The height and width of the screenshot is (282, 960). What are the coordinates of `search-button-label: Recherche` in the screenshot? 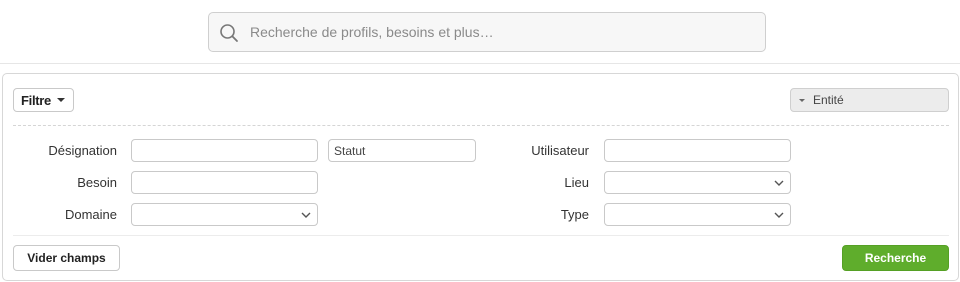 It's located at (895, 258).